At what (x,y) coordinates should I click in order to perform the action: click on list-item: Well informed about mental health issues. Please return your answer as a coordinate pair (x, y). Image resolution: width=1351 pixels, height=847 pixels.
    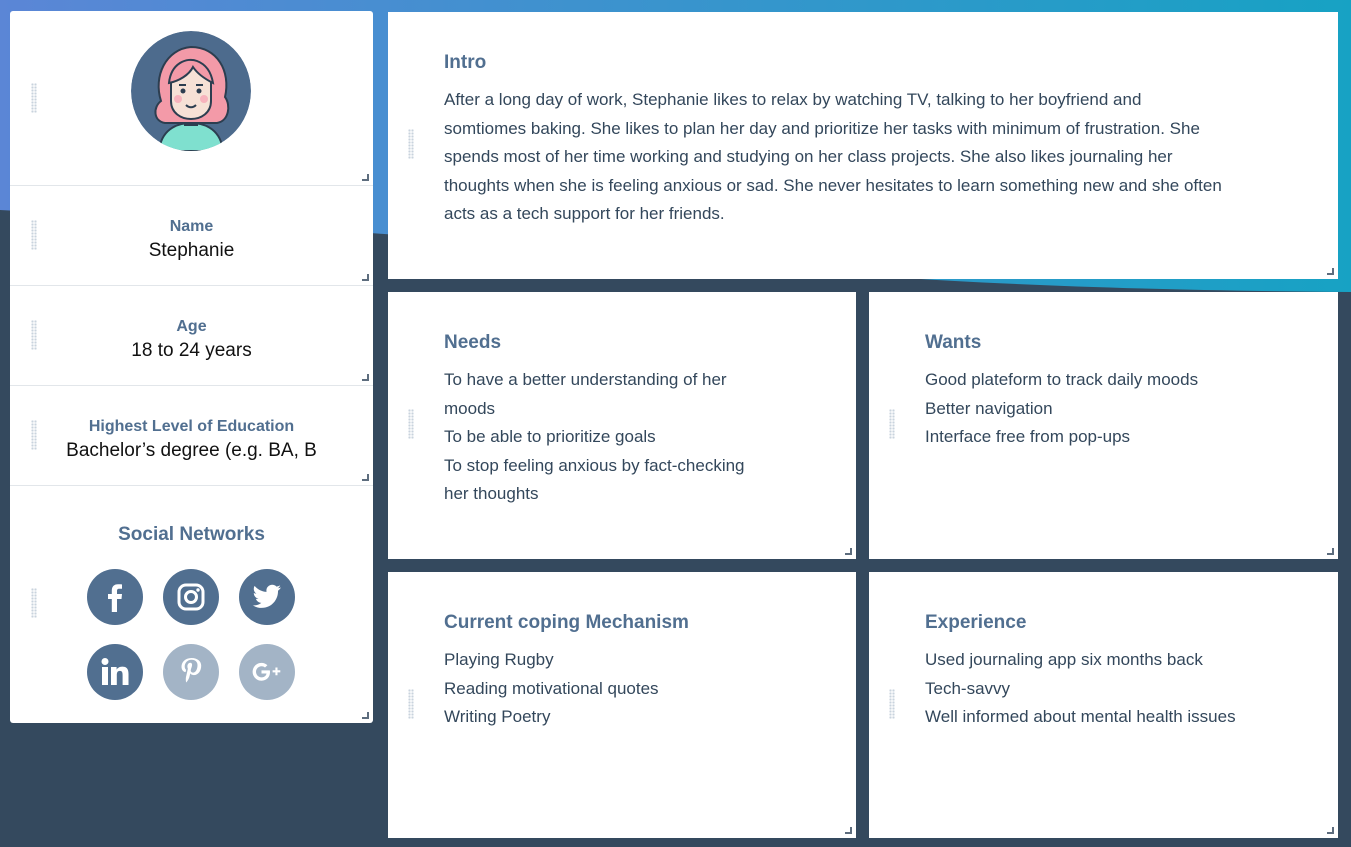
    Looking at the image, I should click on (1080, 716).